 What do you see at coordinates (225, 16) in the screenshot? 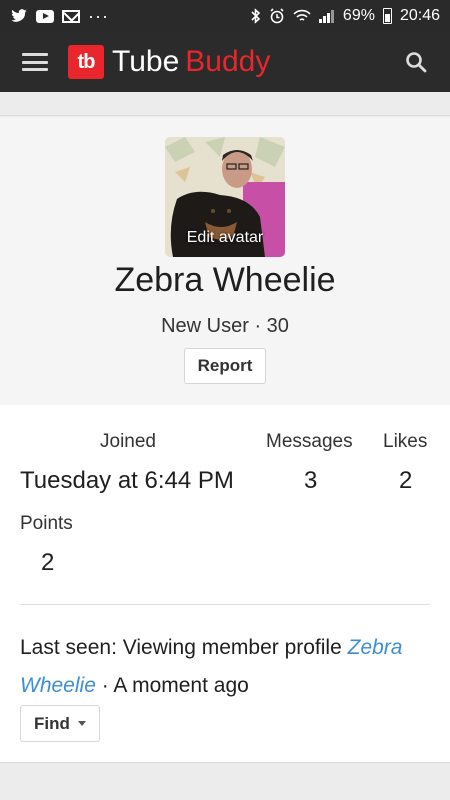
I see `status-bar: ··· 69% 20:46` at bounding box center [225, 16].